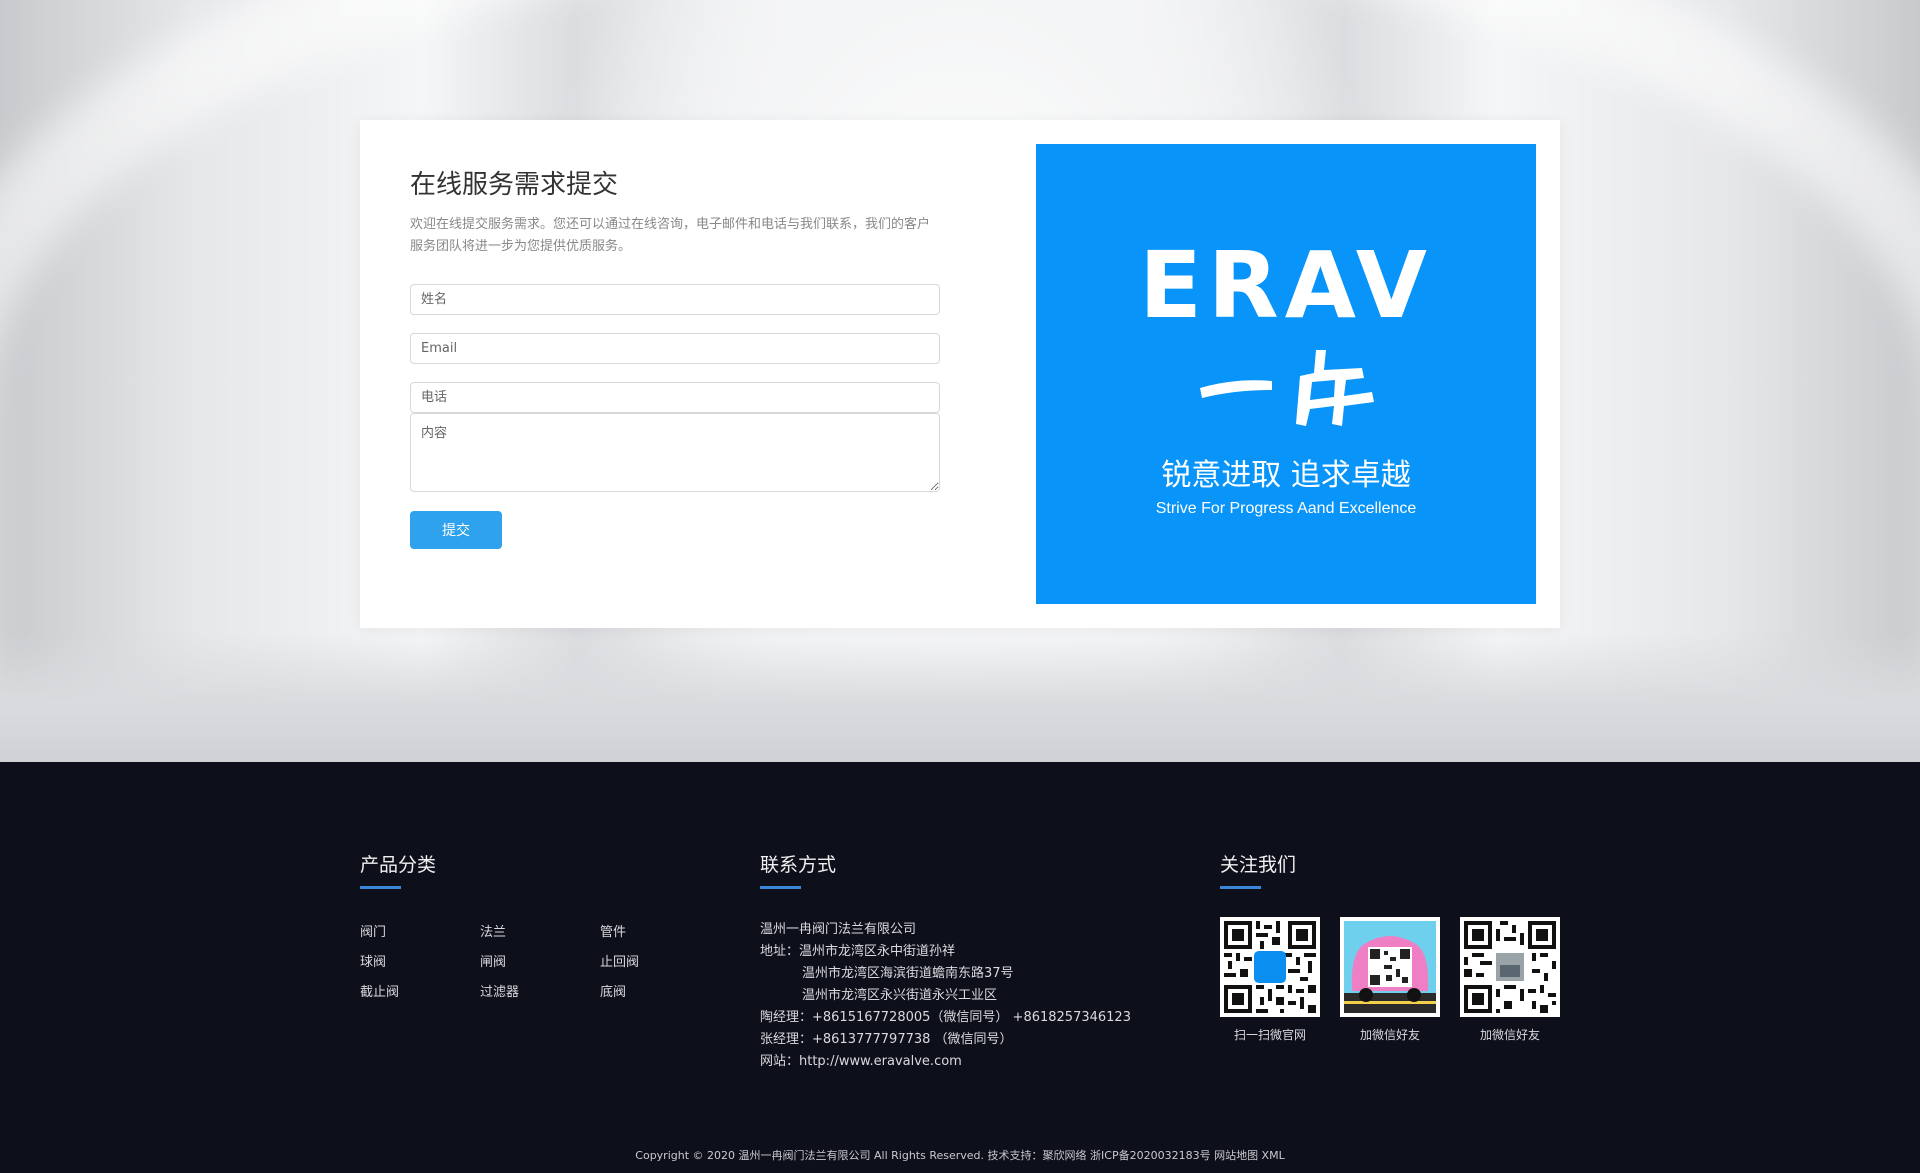  I want to click on qr-code-row: 扫一扫微官网 加微信好友 加微信好友, so click(1390, 980).